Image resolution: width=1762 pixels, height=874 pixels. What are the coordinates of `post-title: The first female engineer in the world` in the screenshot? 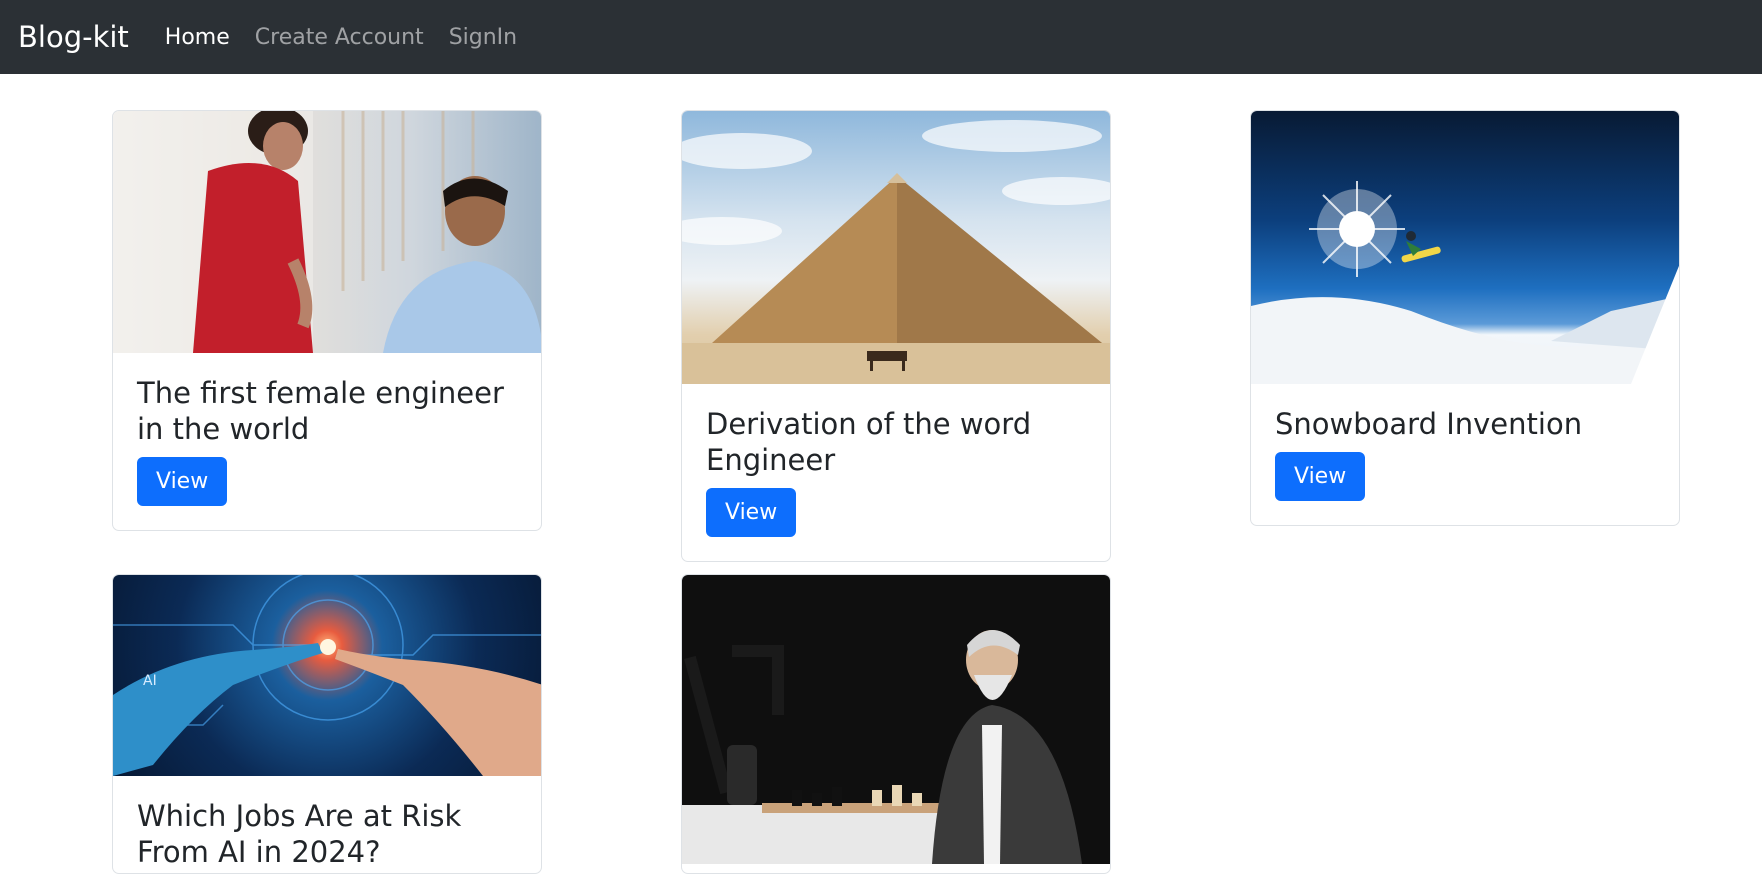 It's located at (320, 411).